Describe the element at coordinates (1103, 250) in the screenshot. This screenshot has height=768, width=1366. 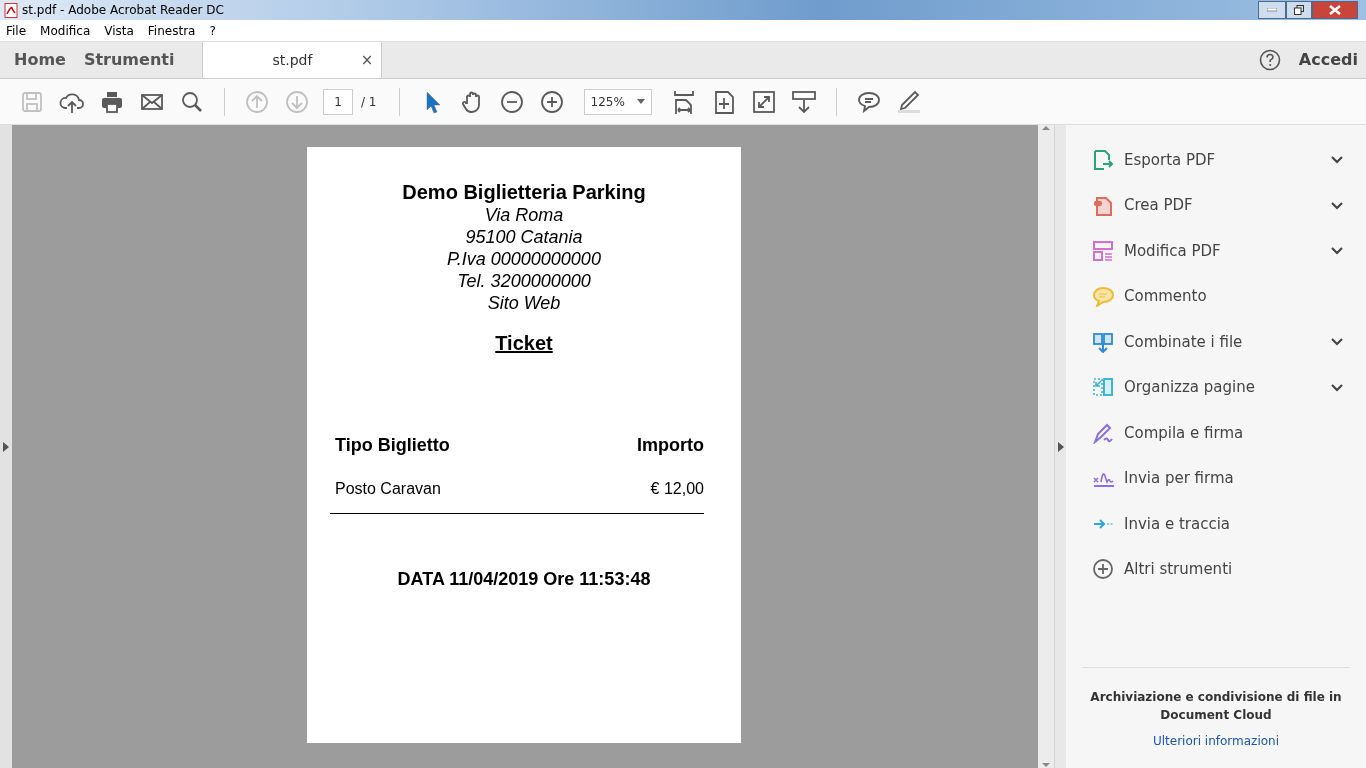
I see `layout-icon` at that location.